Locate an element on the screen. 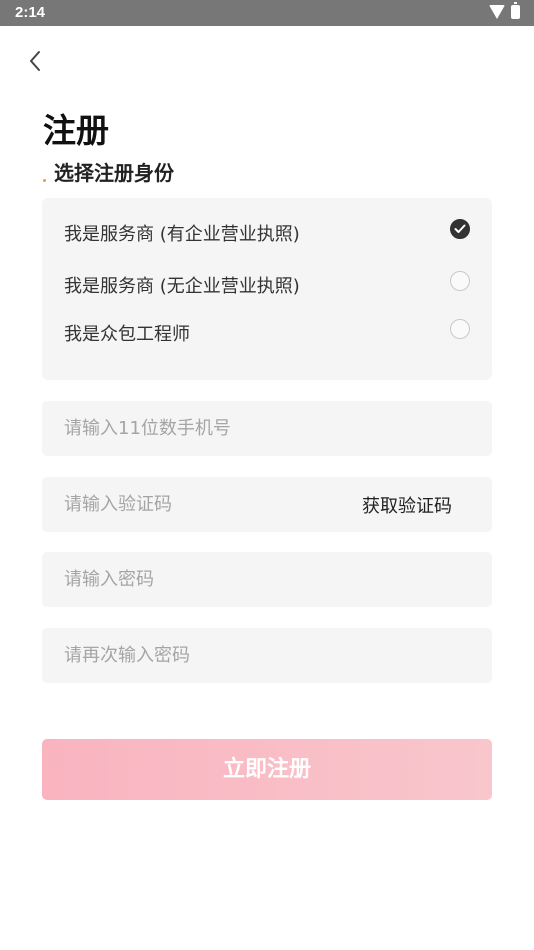 The width and height of the screenshot is (534, 950). register-button: 立即注册 is located at coordinates (267, 769).